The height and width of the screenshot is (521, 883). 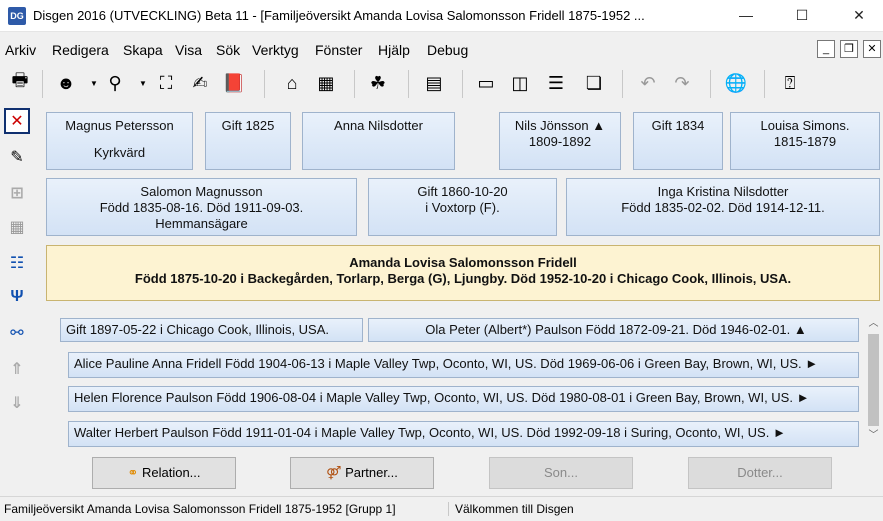 I want to click on menu-redigera: Redigera, so click(x=80, y=50).